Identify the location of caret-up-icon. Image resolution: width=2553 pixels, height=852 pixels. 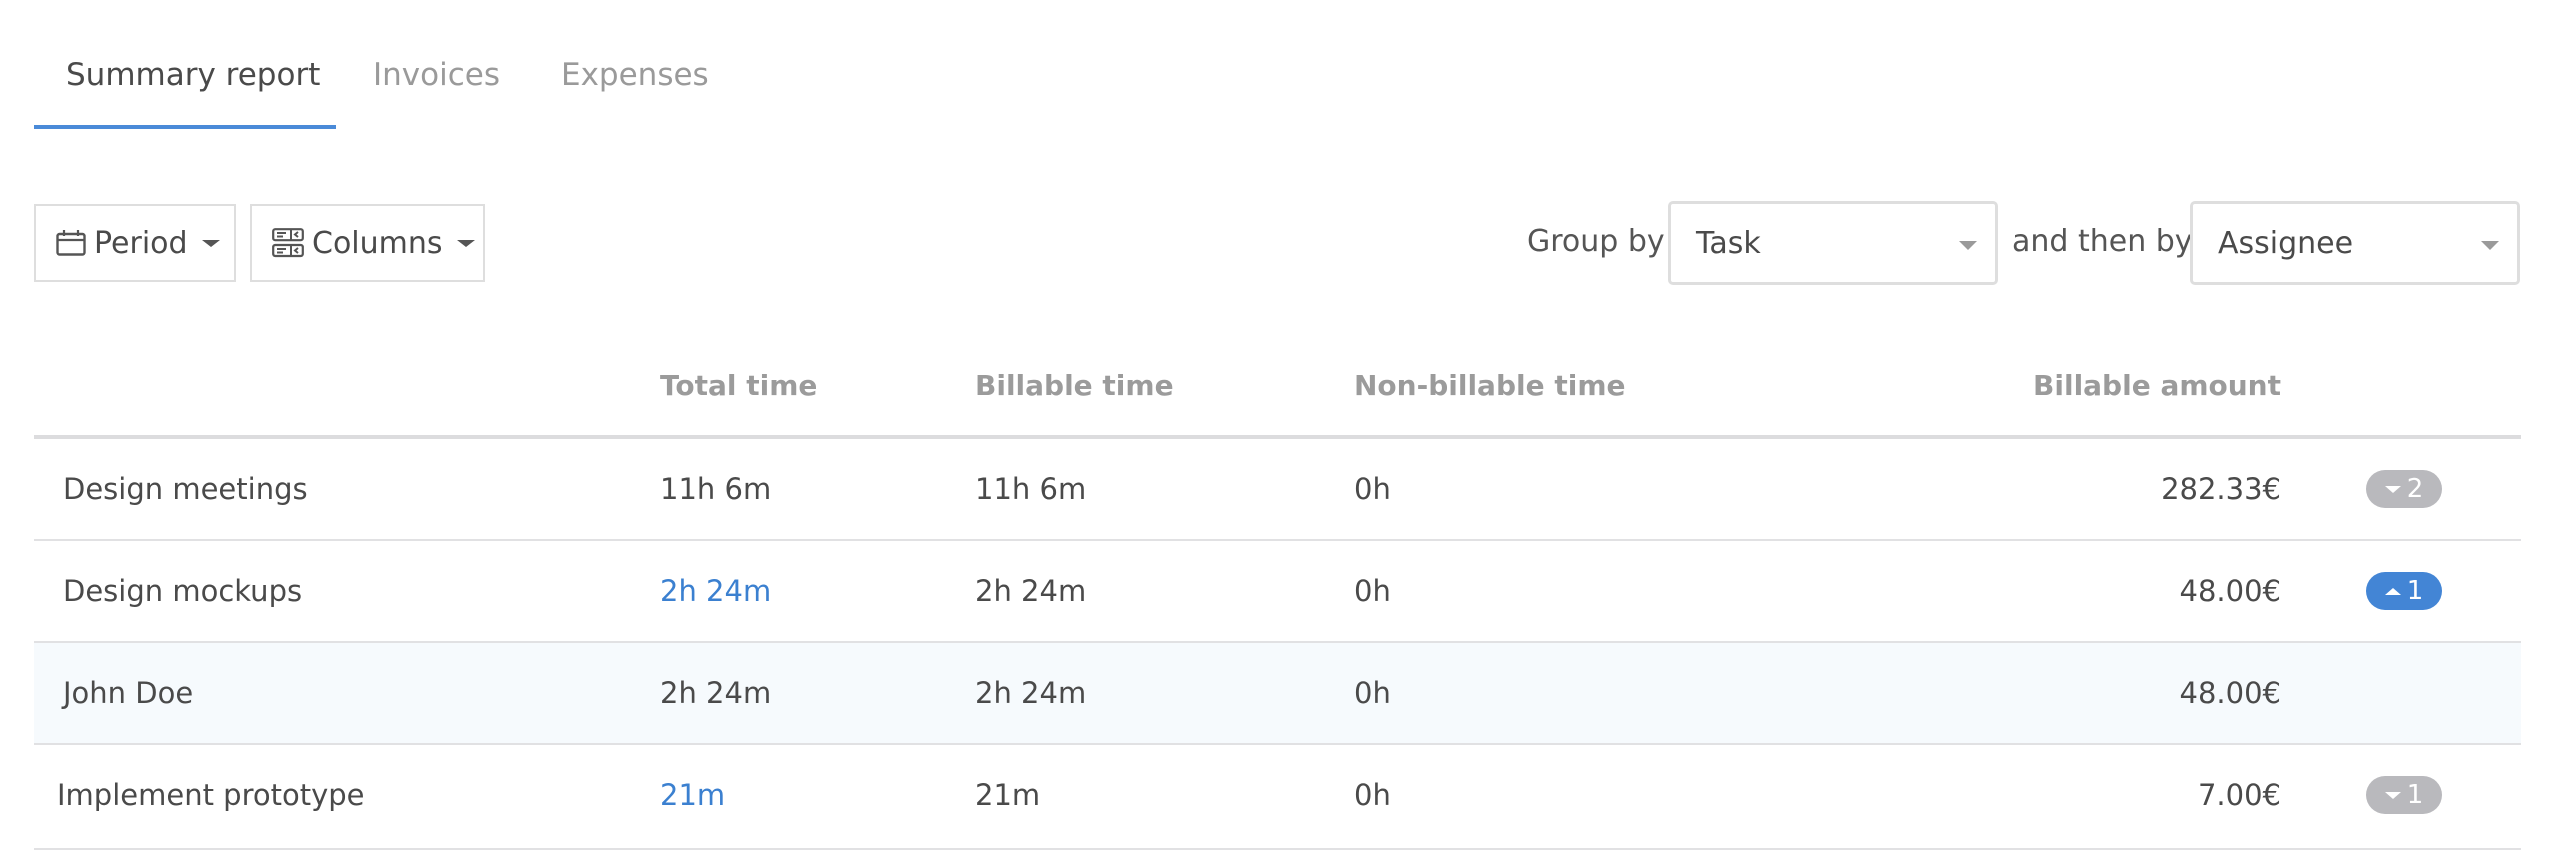
(2392, 591).